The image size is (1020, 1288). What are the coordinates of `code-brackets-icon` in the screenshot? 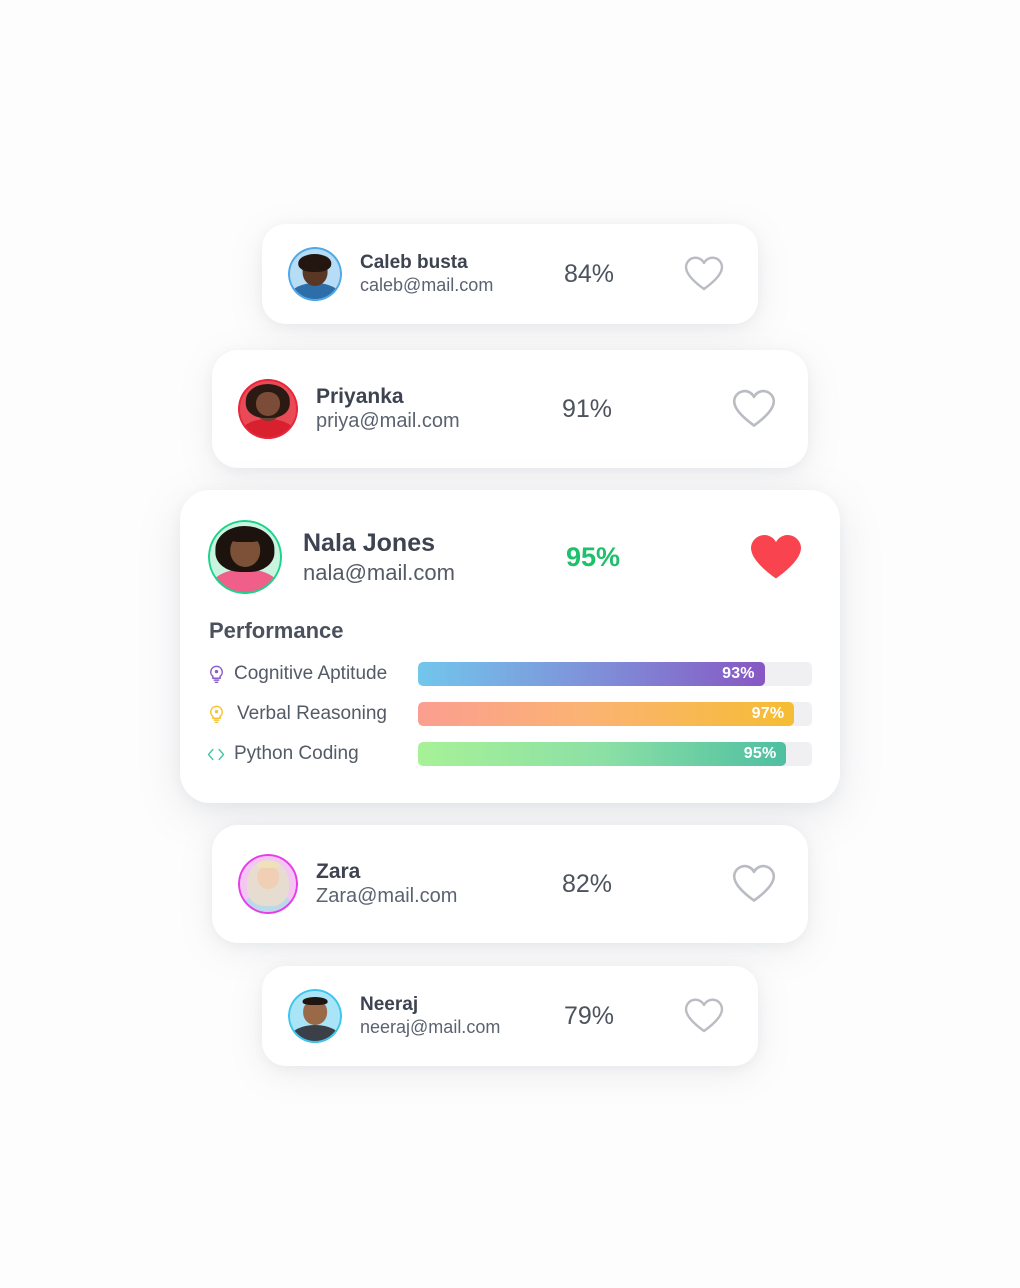 It's located at (216, 754).